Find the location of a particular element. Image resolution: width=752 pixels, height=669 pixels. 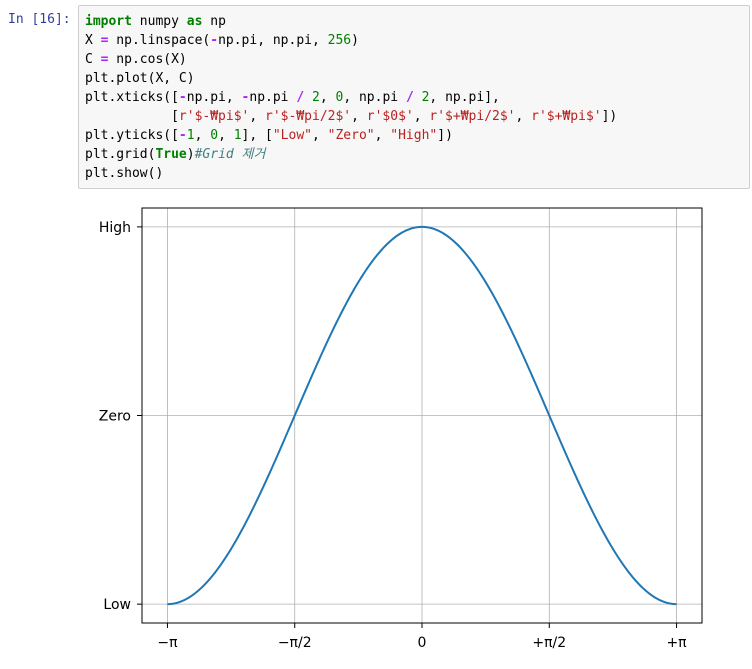

code-token: True is located at coordinates (171, 154).